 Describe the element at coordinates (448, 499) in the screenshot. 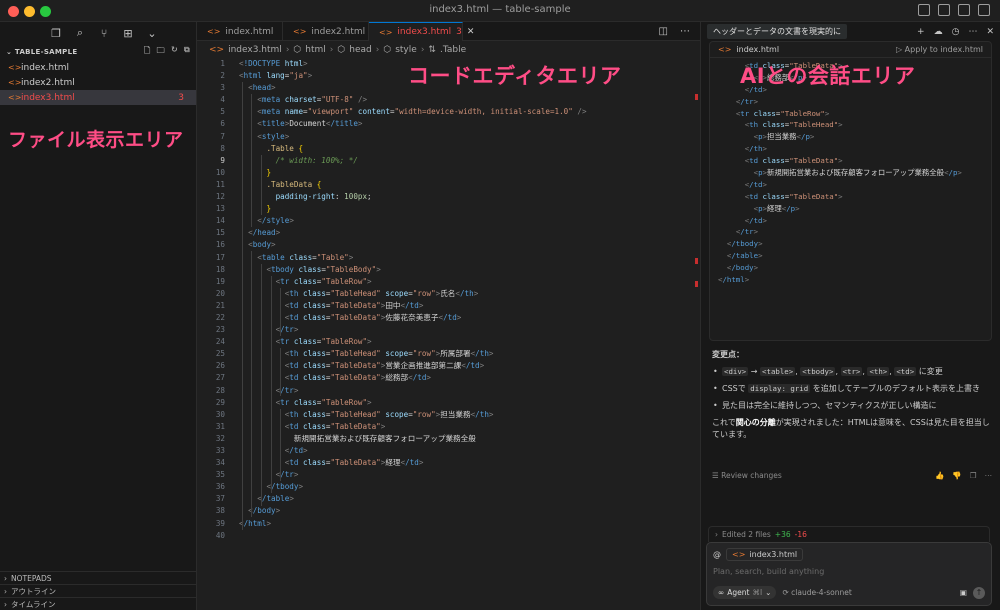

I see `code-line: 37 </table>` at that location.